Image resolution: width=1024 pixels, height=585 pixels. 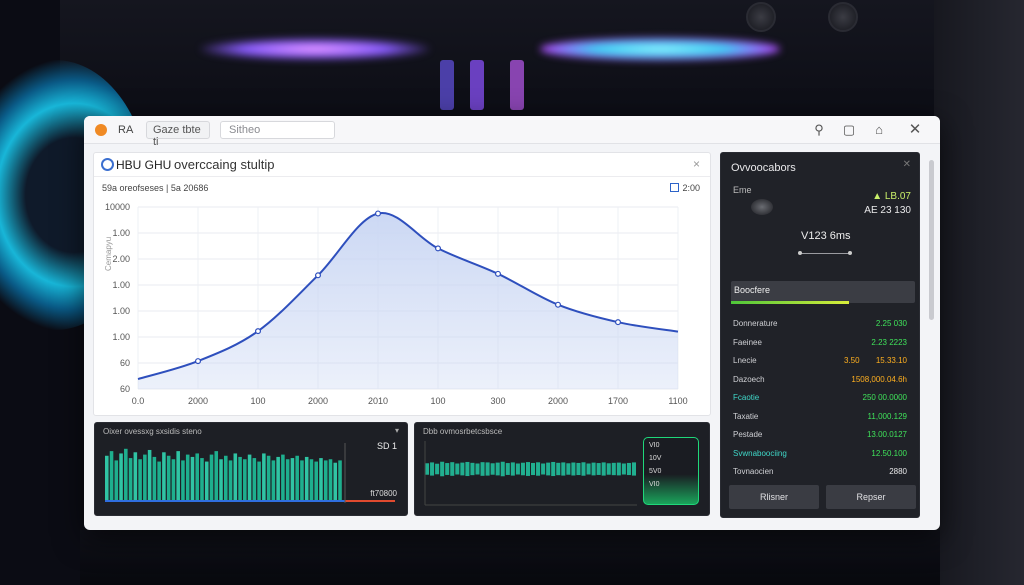 I want to click on stat-label: Donnerature, so click(x=755, y=323).